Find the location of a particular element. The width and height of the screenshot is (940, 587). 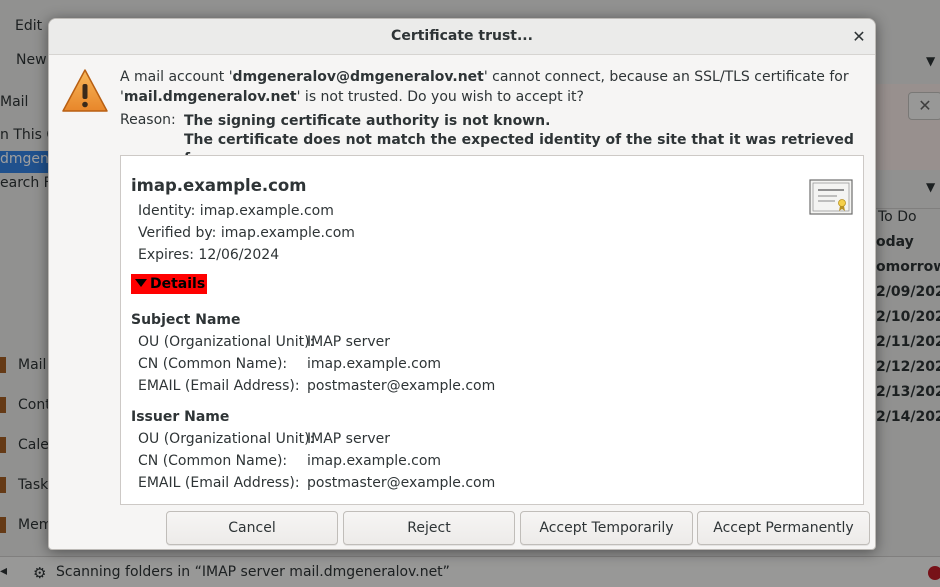

dialog-titlebar: Certificate trust... ✕ is located at coordinates (462, 37).